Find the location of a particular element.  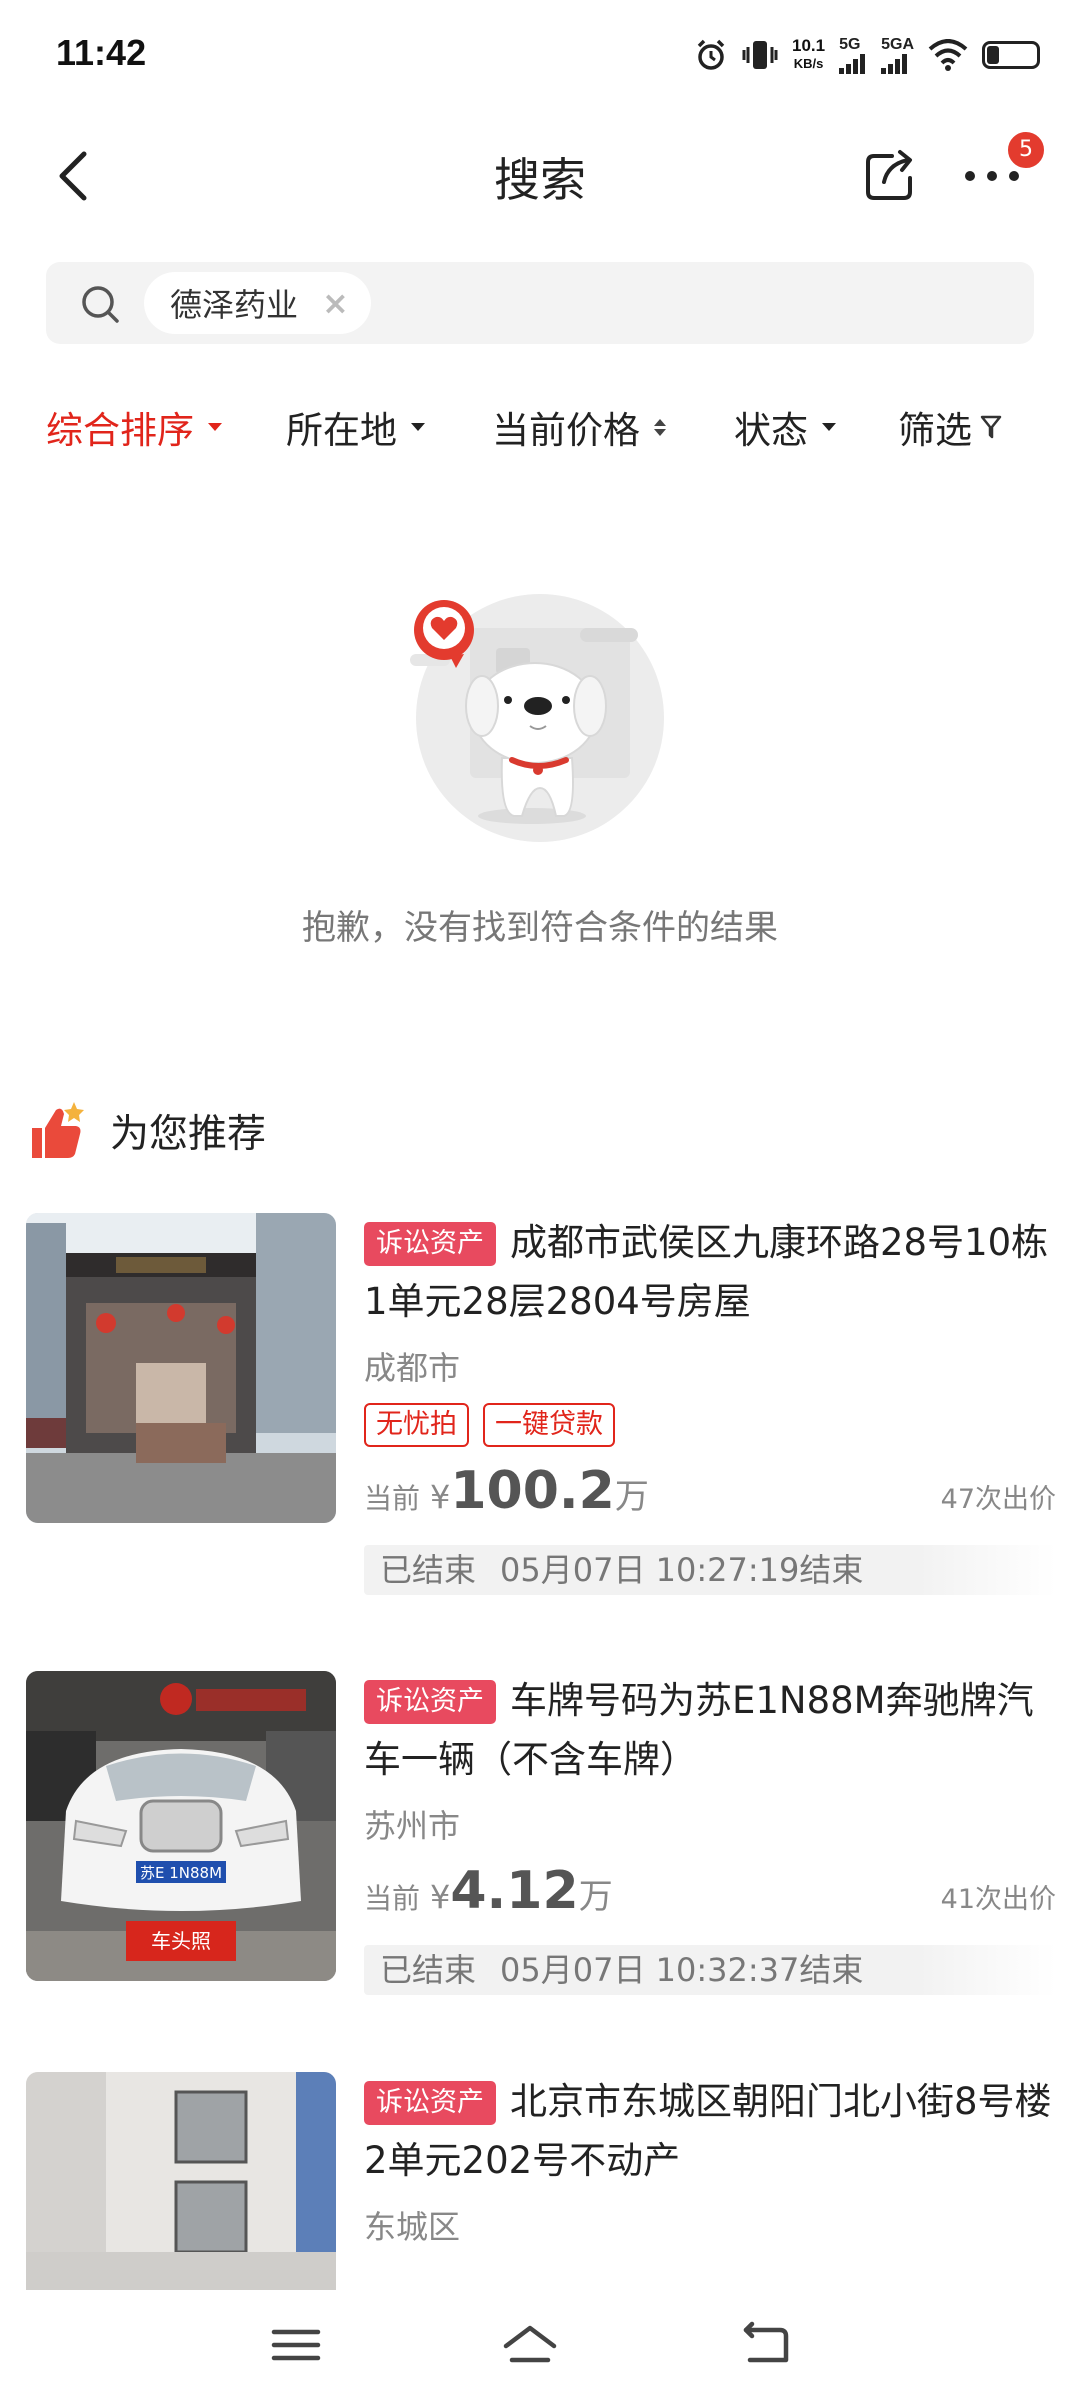

recommend-title: 为您推荐 is located at coordinates (188, 1134).